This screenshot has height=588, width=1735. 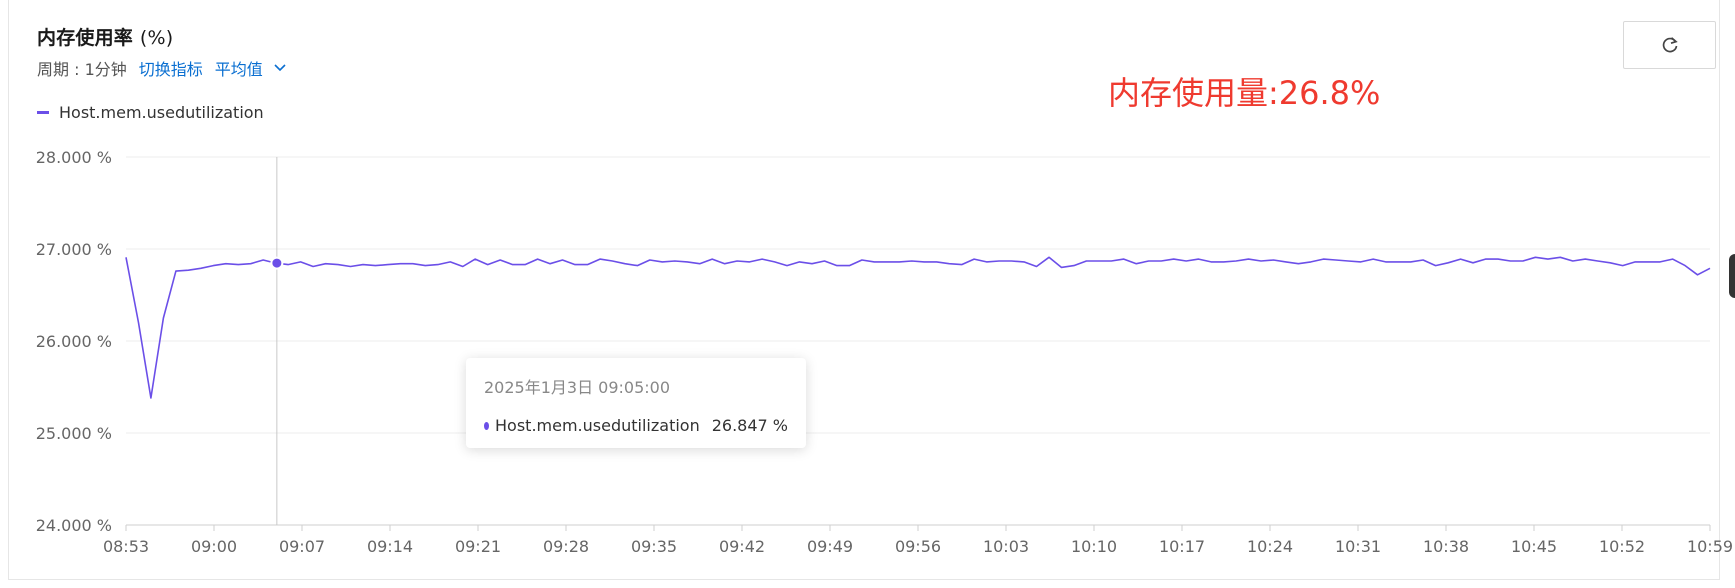 I want to click on x-tick-label: 10:59, so click(x=1710, y=546).